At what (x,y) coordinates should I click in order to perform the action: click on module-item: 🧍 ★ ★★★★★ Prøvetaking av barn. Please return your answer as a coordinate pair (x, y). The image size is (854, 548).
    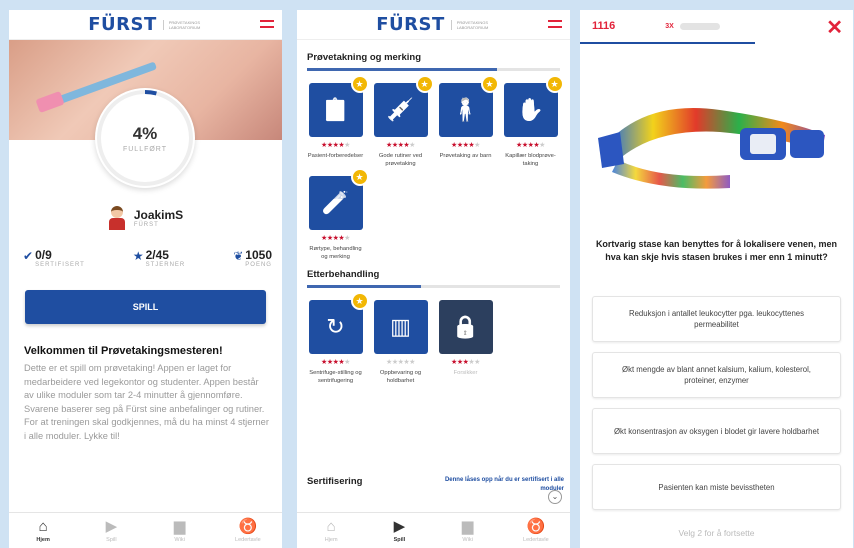
    Looking at the image, I should click on (466, 121).